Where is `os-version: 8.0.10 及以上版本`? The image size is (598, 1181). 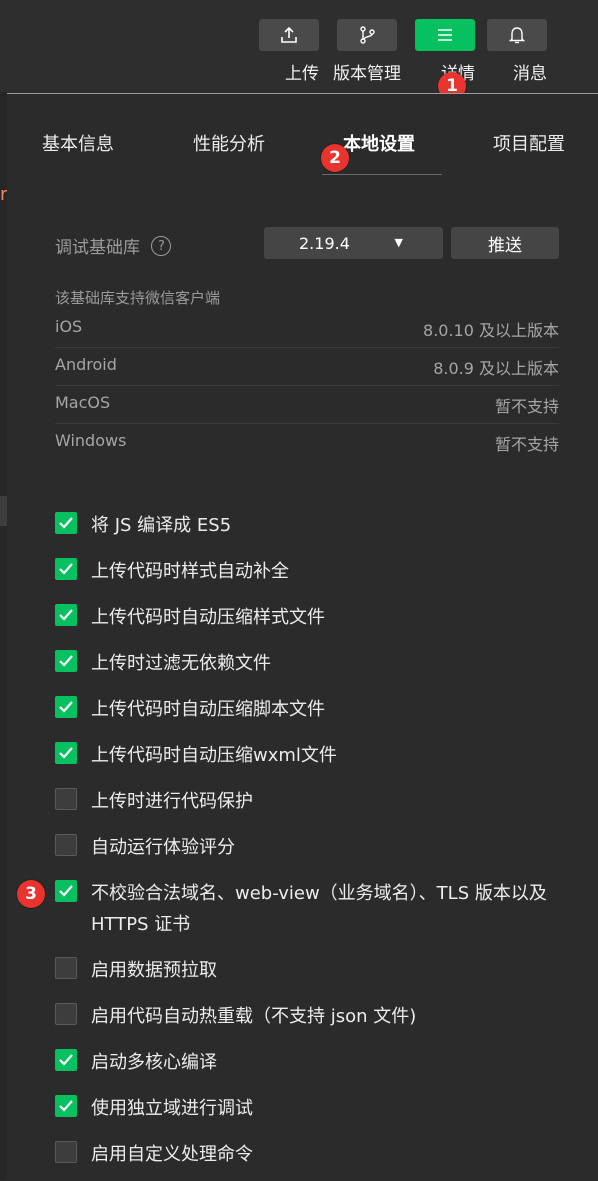
os-version: 8.0.10 及以上版本 is located at coordinates (491, 330).